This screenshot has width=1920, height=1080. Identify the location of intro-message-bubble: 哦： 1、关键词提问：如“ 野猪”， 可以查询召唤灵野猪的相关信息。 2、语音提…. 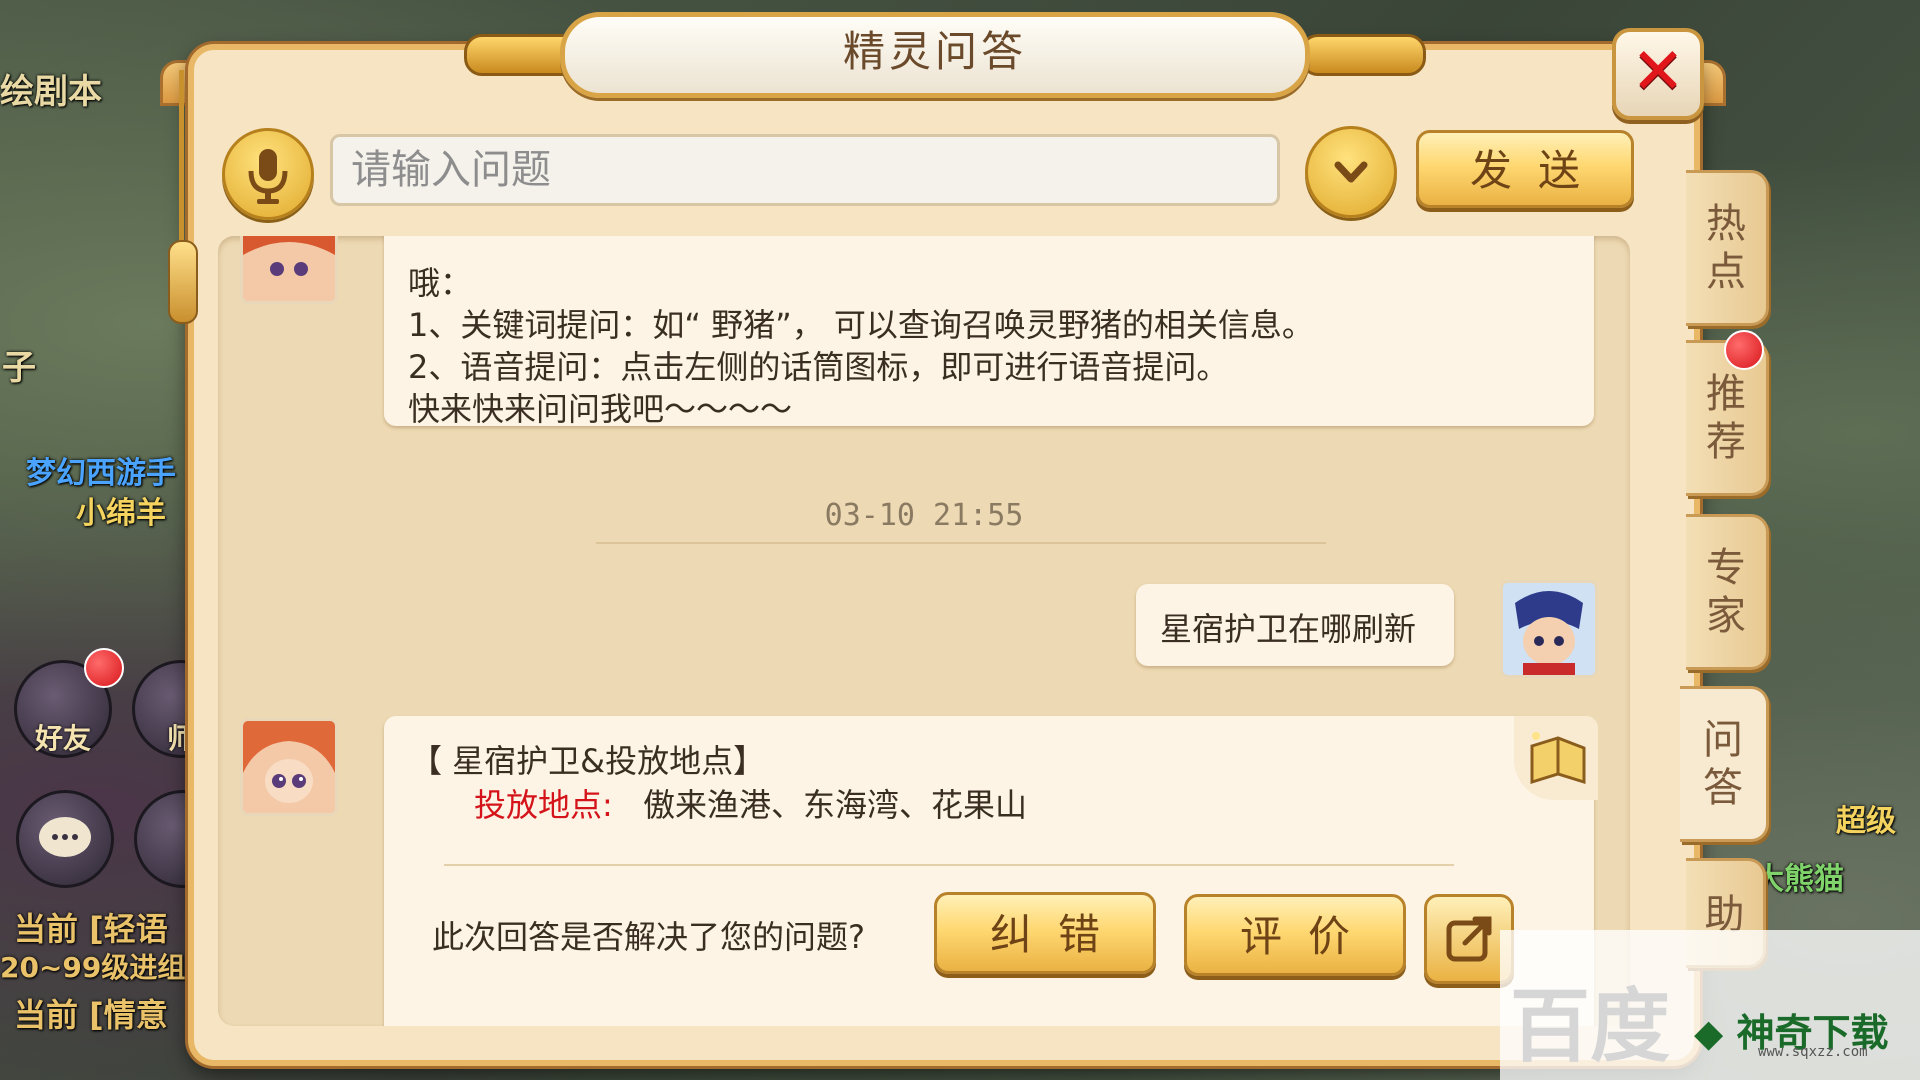
(989, 332).